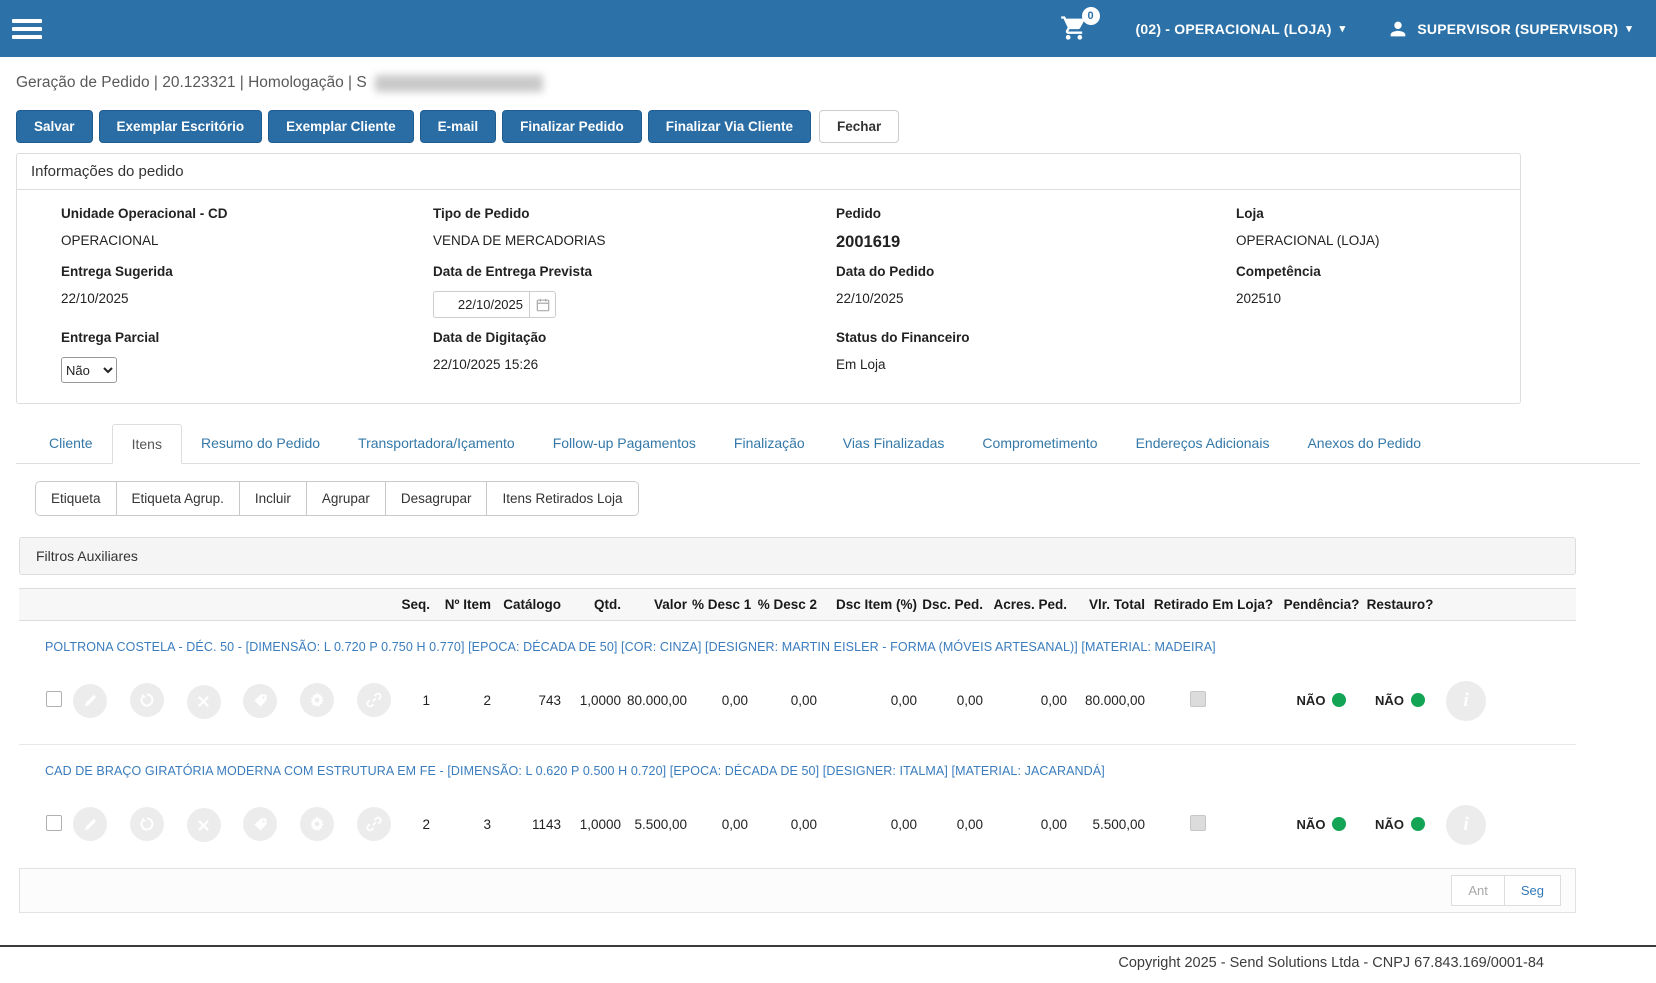 The width and height of the screenshot is (1656, 983). What do you see at coordinates (1080, 25) in the screenshot?
I see `cart-button: 0` at bounding box center [1080, 25].